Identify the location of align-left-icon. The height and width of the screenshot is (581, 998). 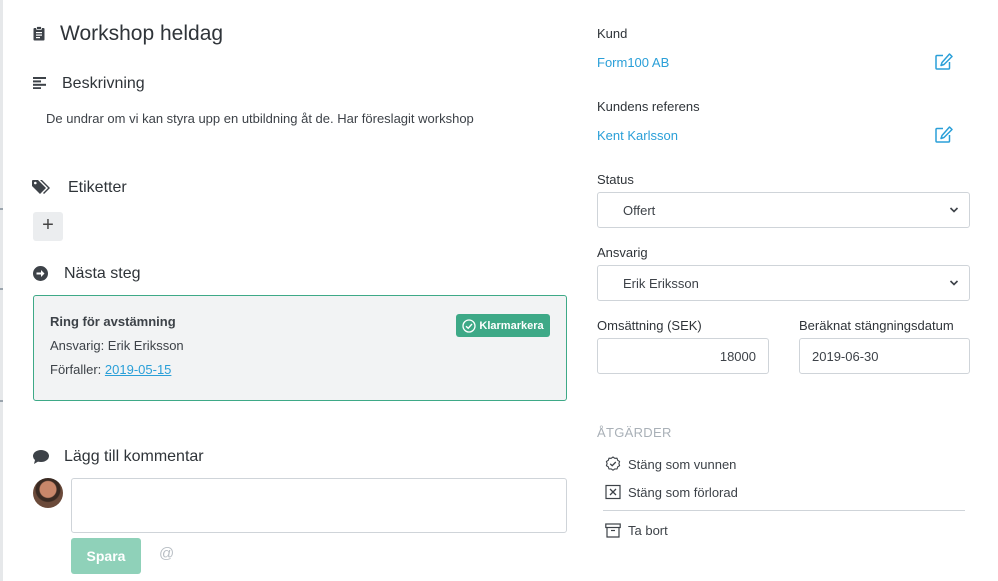
(39, 83).